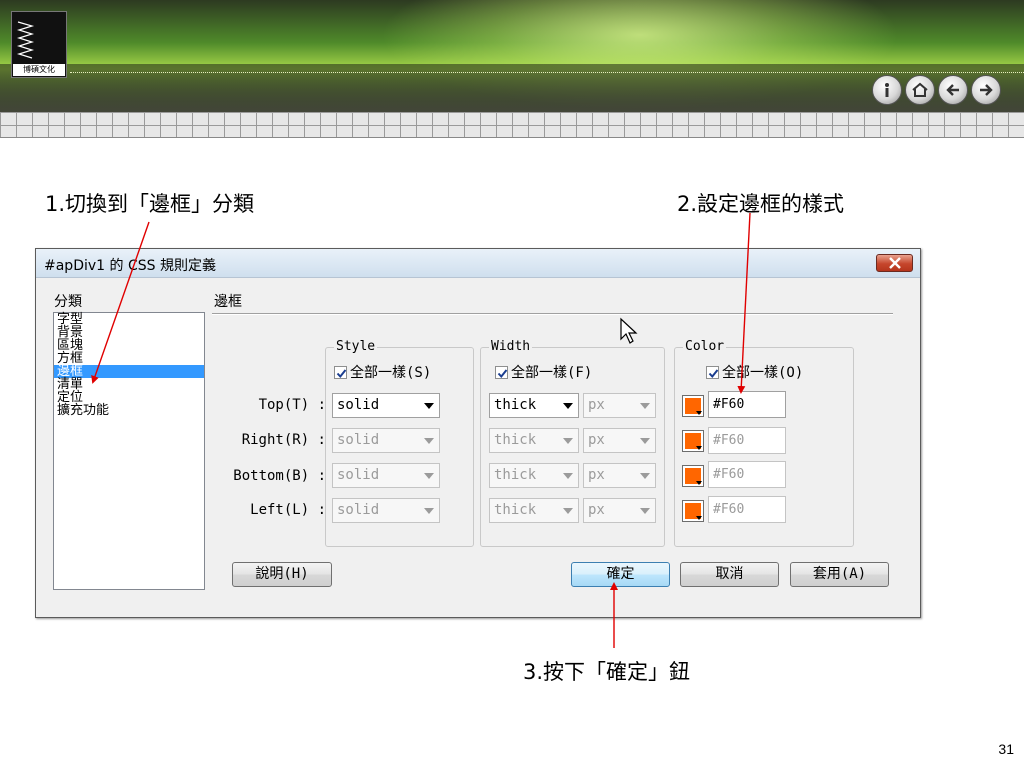 Image resolution: width=1024 pixels, height=768 pixels. I want to click on back-button, so click(953, 90).